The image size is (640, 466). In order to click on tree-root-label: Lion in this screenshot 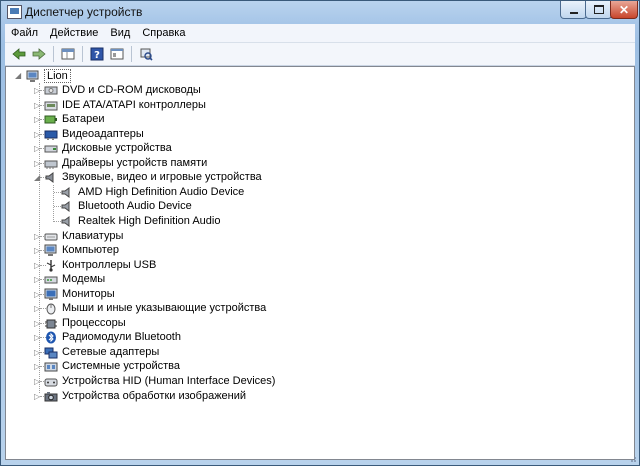, I will do `click(57, 76)`.